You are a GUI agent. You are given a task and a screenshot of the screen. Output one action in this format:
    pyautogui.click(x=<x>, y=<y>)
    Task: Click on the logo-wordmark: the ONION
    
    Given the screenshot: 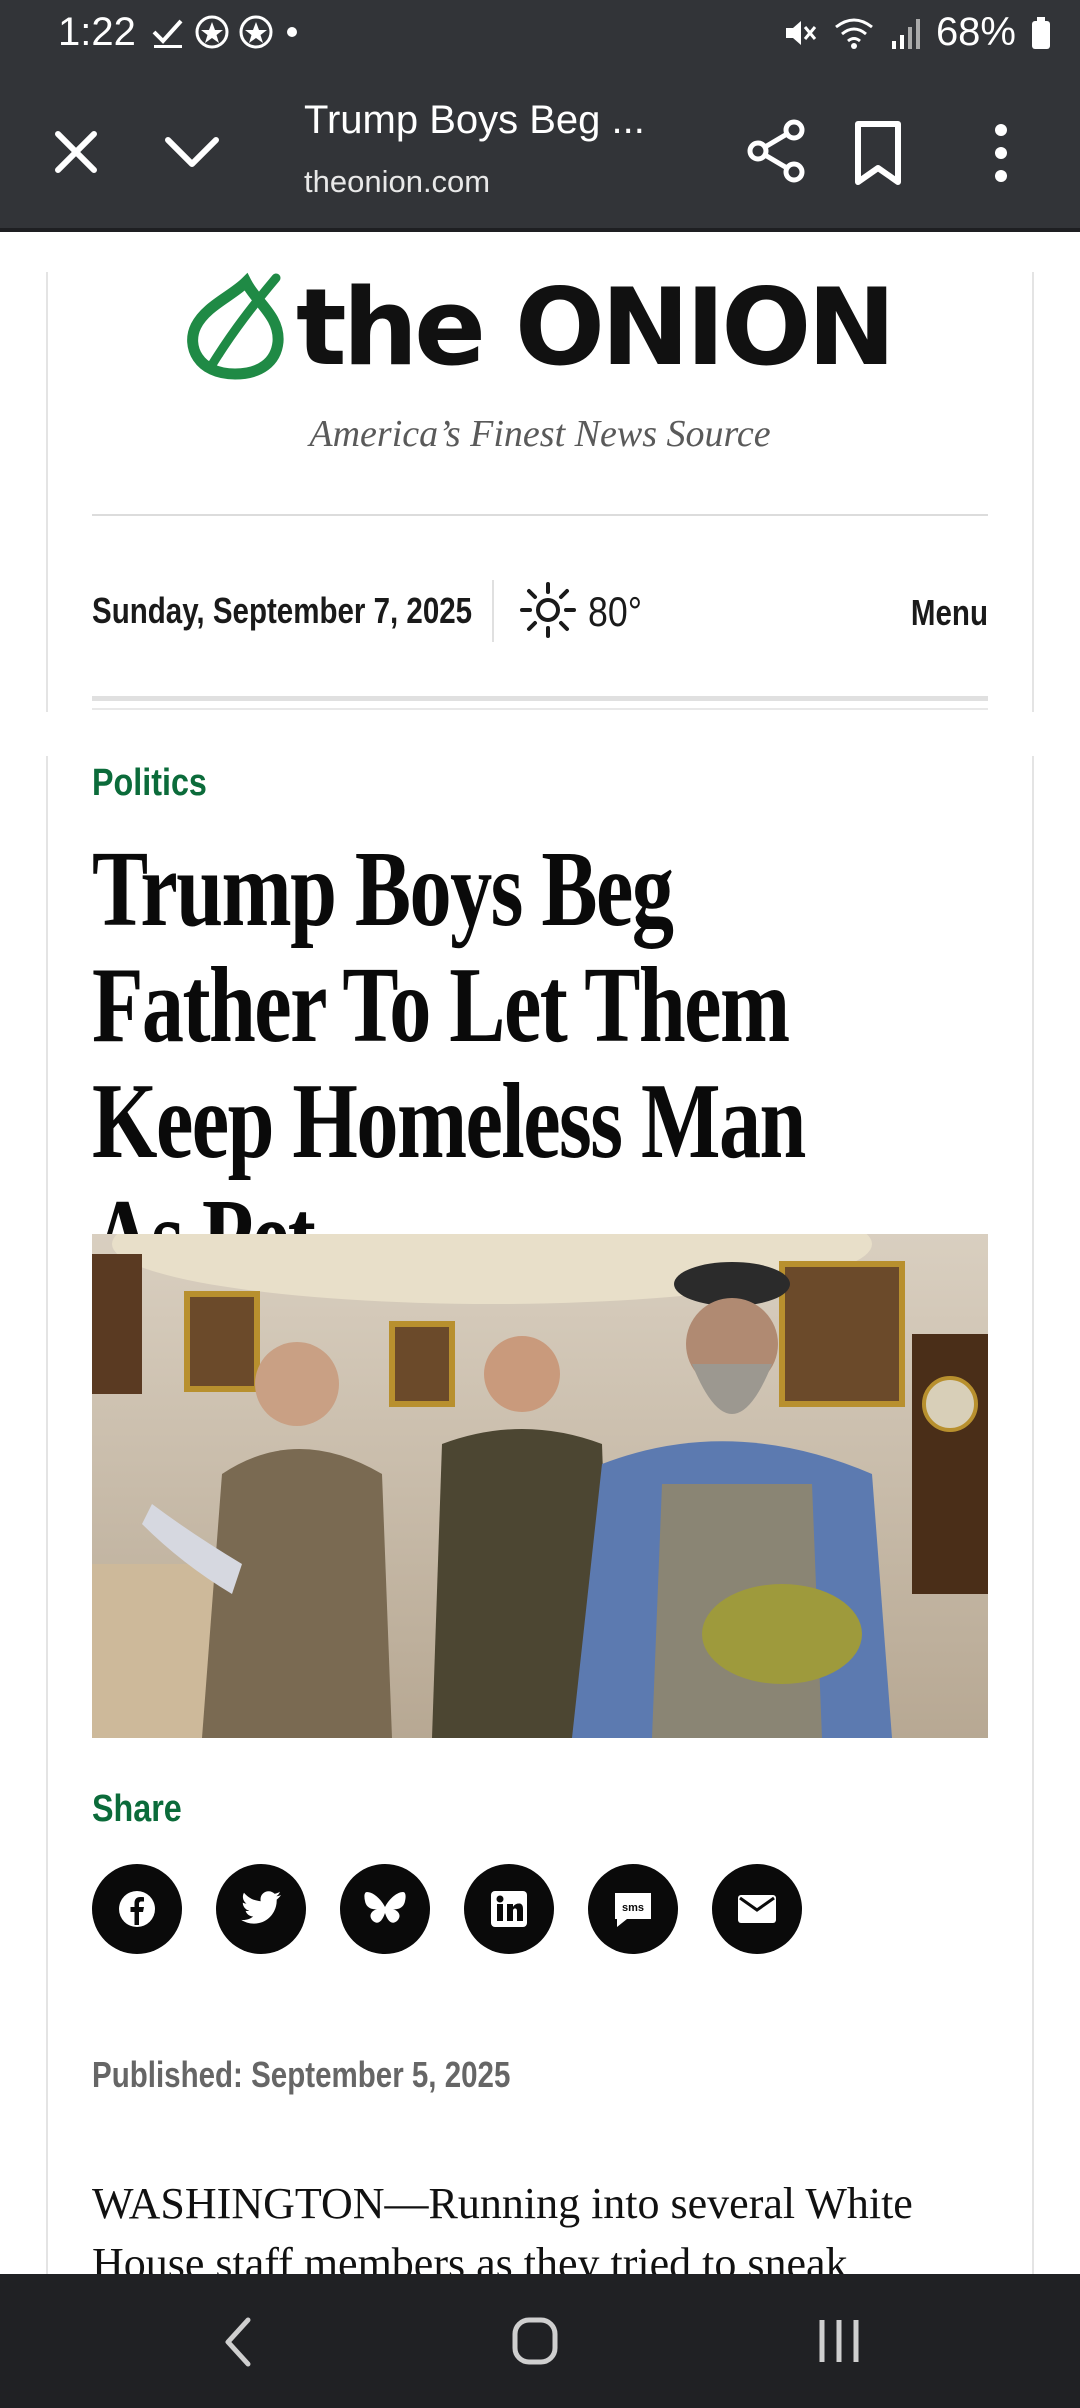 What is the action you would take?
    pyautogui.click(x=596, y=327)
    